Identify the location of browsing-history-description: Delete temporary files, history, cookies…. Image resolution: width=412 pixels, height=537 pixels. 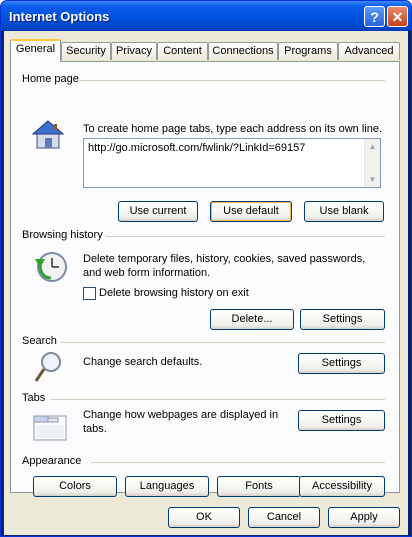
(224, 266).